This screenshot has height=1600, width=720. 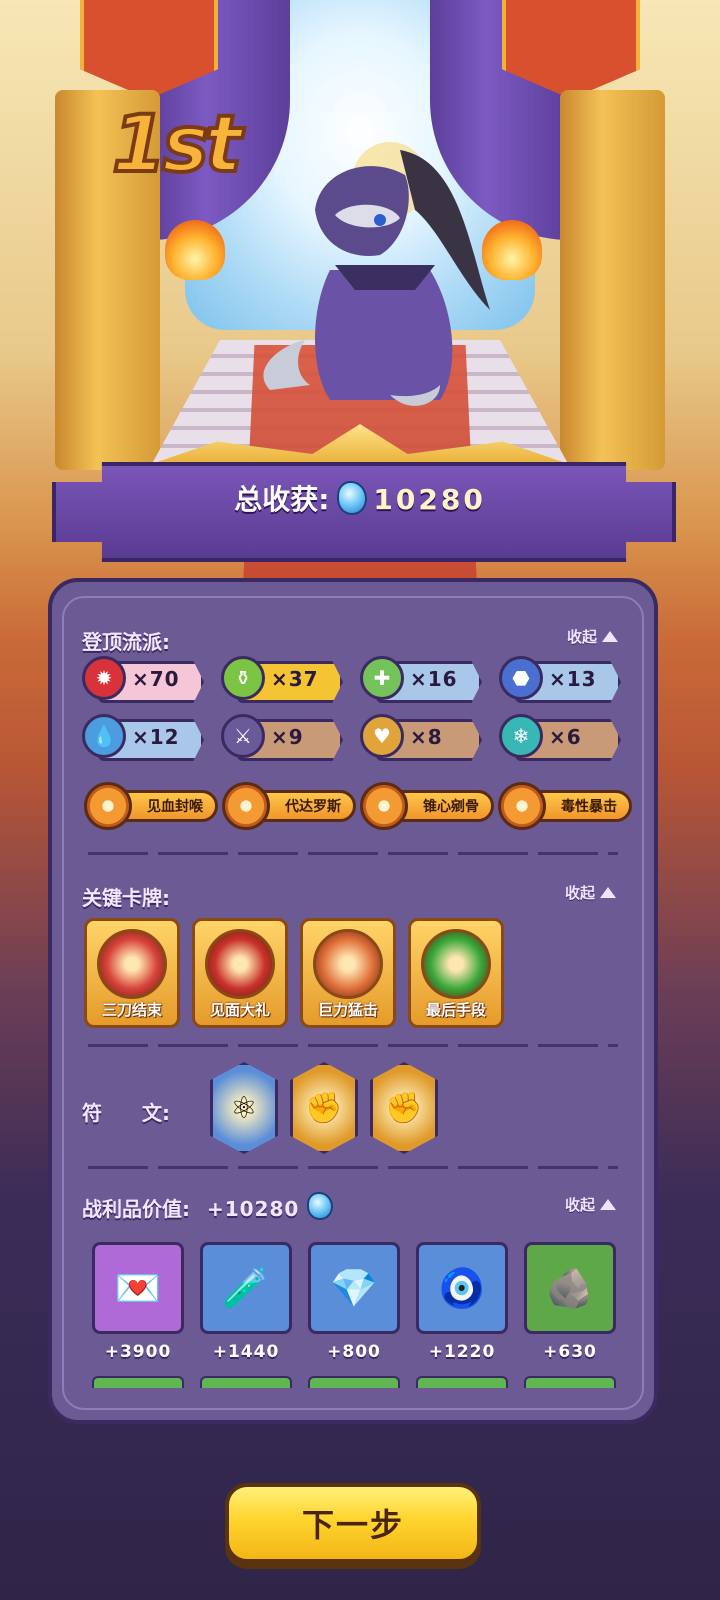 I want to click on build-collapse-label: 收起, so click(x=582, y=637).